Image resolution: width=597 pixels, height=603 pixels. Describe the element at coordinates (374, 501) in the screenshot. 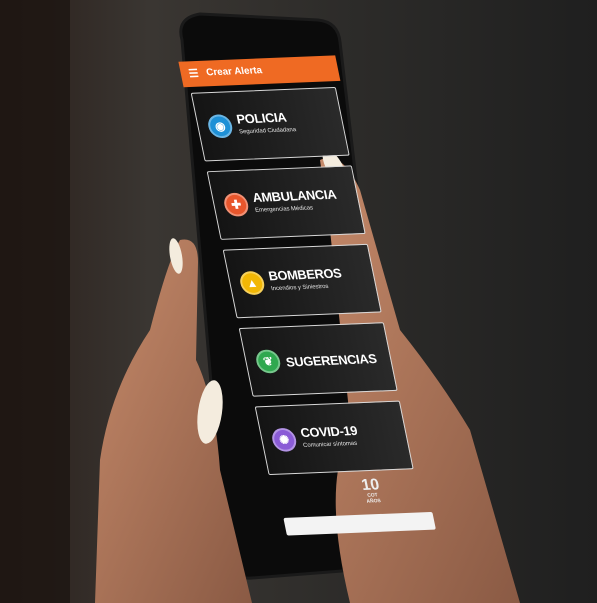

I see `logo-years: AÑOS` at that location.